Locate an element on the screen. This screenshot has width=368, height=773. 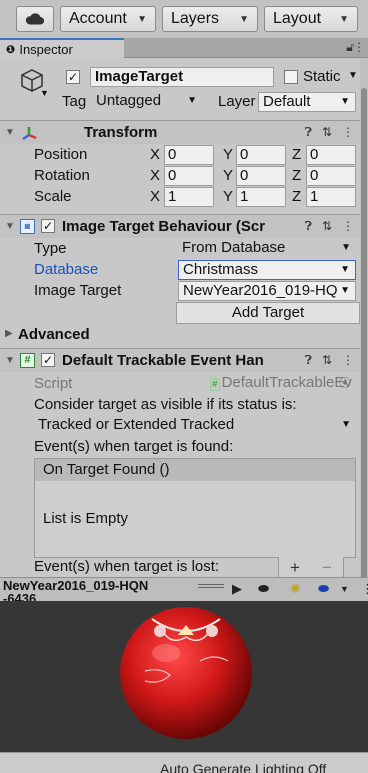
status-filter-dropdown: Tracked or Extended Tracked ▼ is located at coordinates (195, 426).